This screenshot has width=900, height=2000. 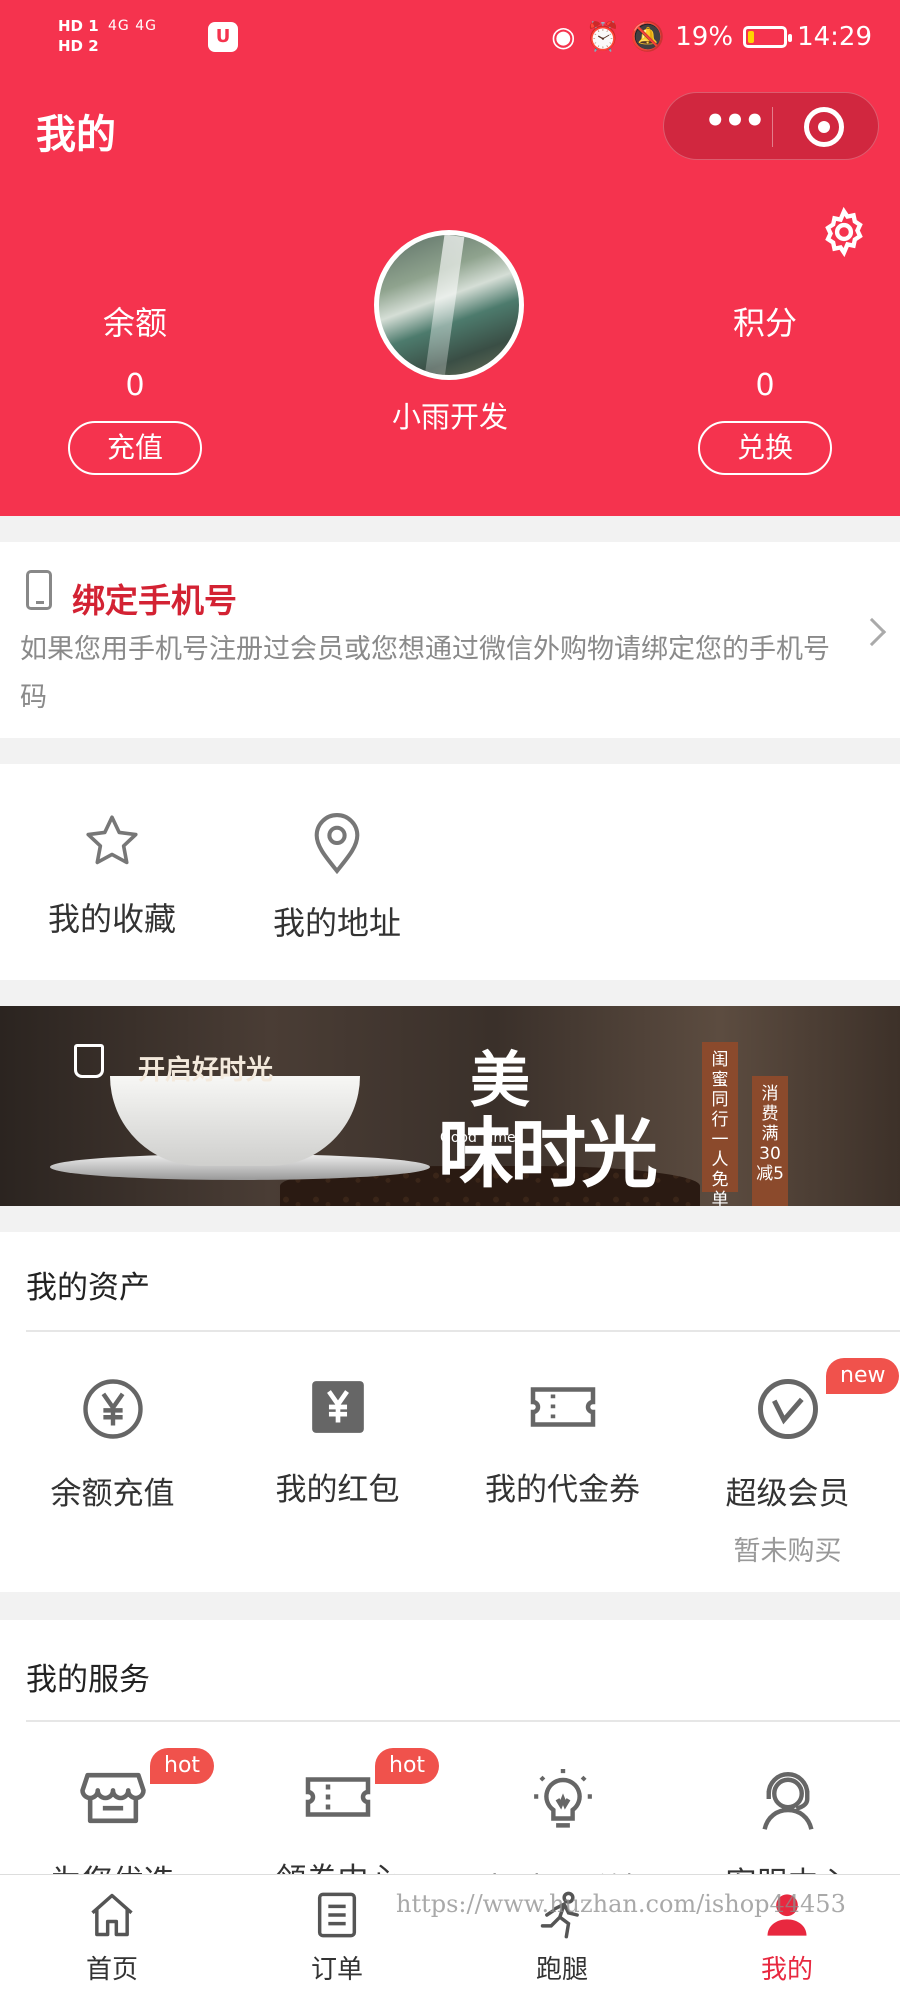 What do you see at coordinates (337, 844) in the screenshot?
I see `location-pin-icon` at bounding box center [337, 844].